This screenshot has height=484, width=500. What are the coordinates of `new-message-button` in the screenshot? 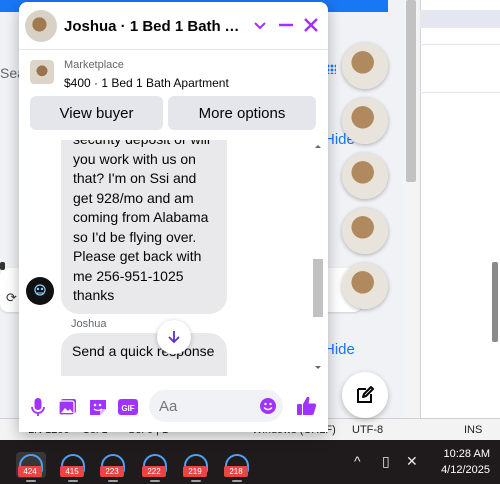 It's located at (365, 395).